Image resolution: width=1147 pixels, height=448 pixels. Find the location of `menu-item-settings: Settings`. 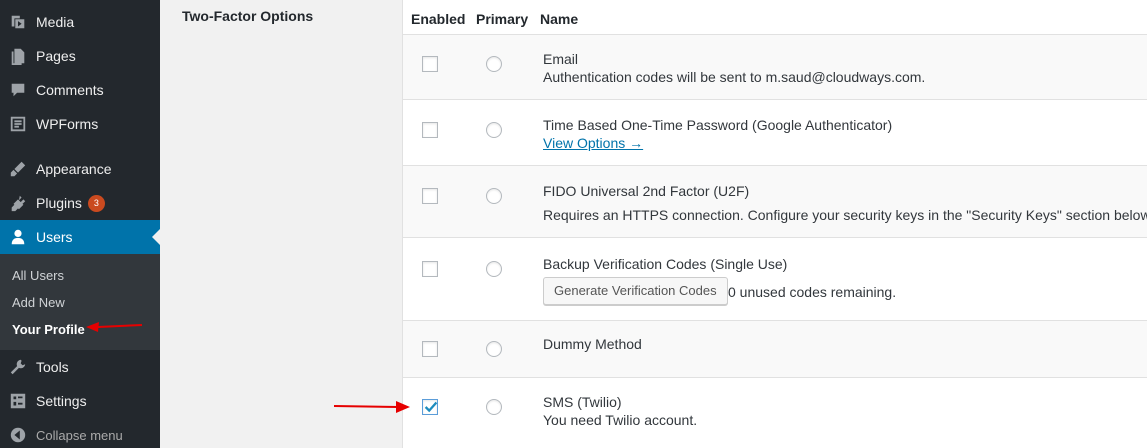

menu-item-settings: Settings is located at coordinates (80, 401).